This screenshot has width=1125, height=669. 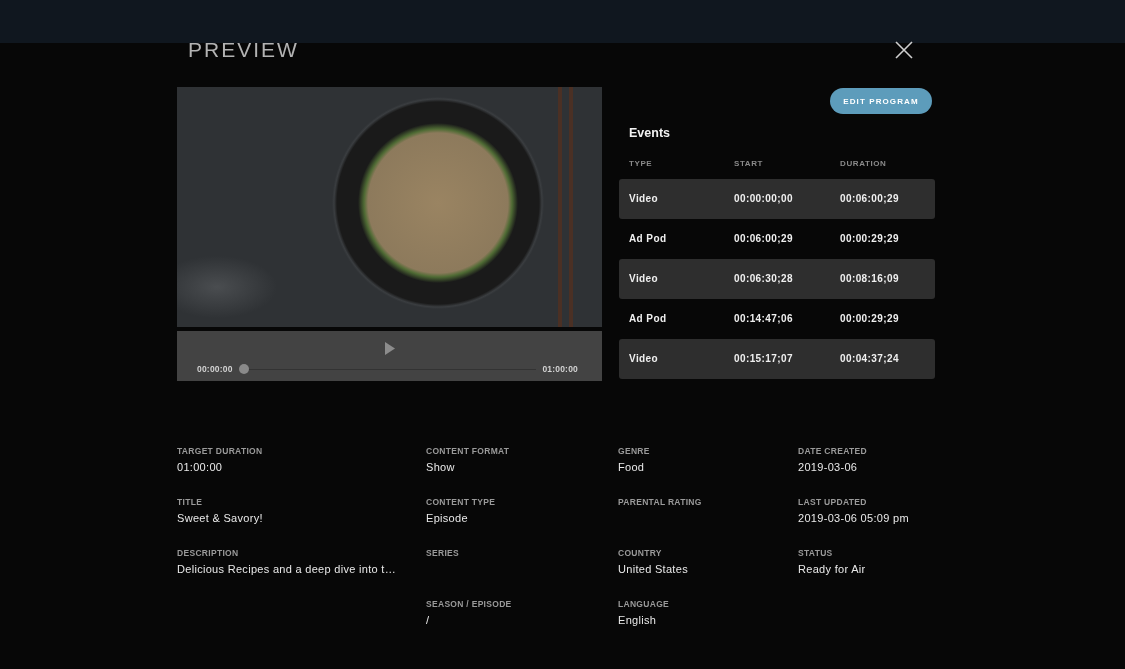 What do you see at coordinates (243, 369) in the screenshot?
I see `seek-thumb` at bounding box center [243, 369].